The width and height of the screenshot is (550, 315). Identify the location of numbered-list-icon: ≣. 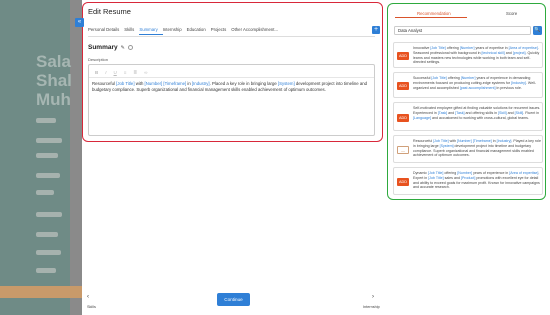
(135, 73).